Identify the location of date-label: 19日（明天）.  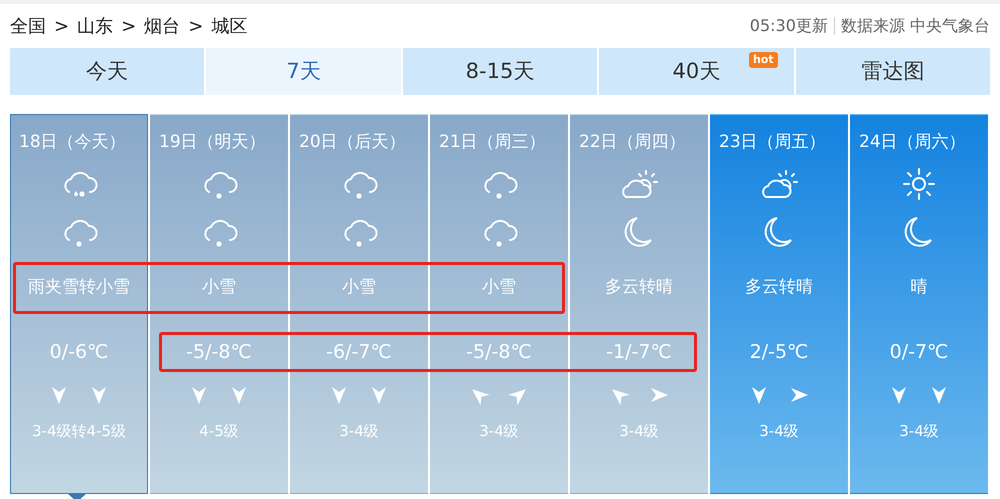
(212, 142).